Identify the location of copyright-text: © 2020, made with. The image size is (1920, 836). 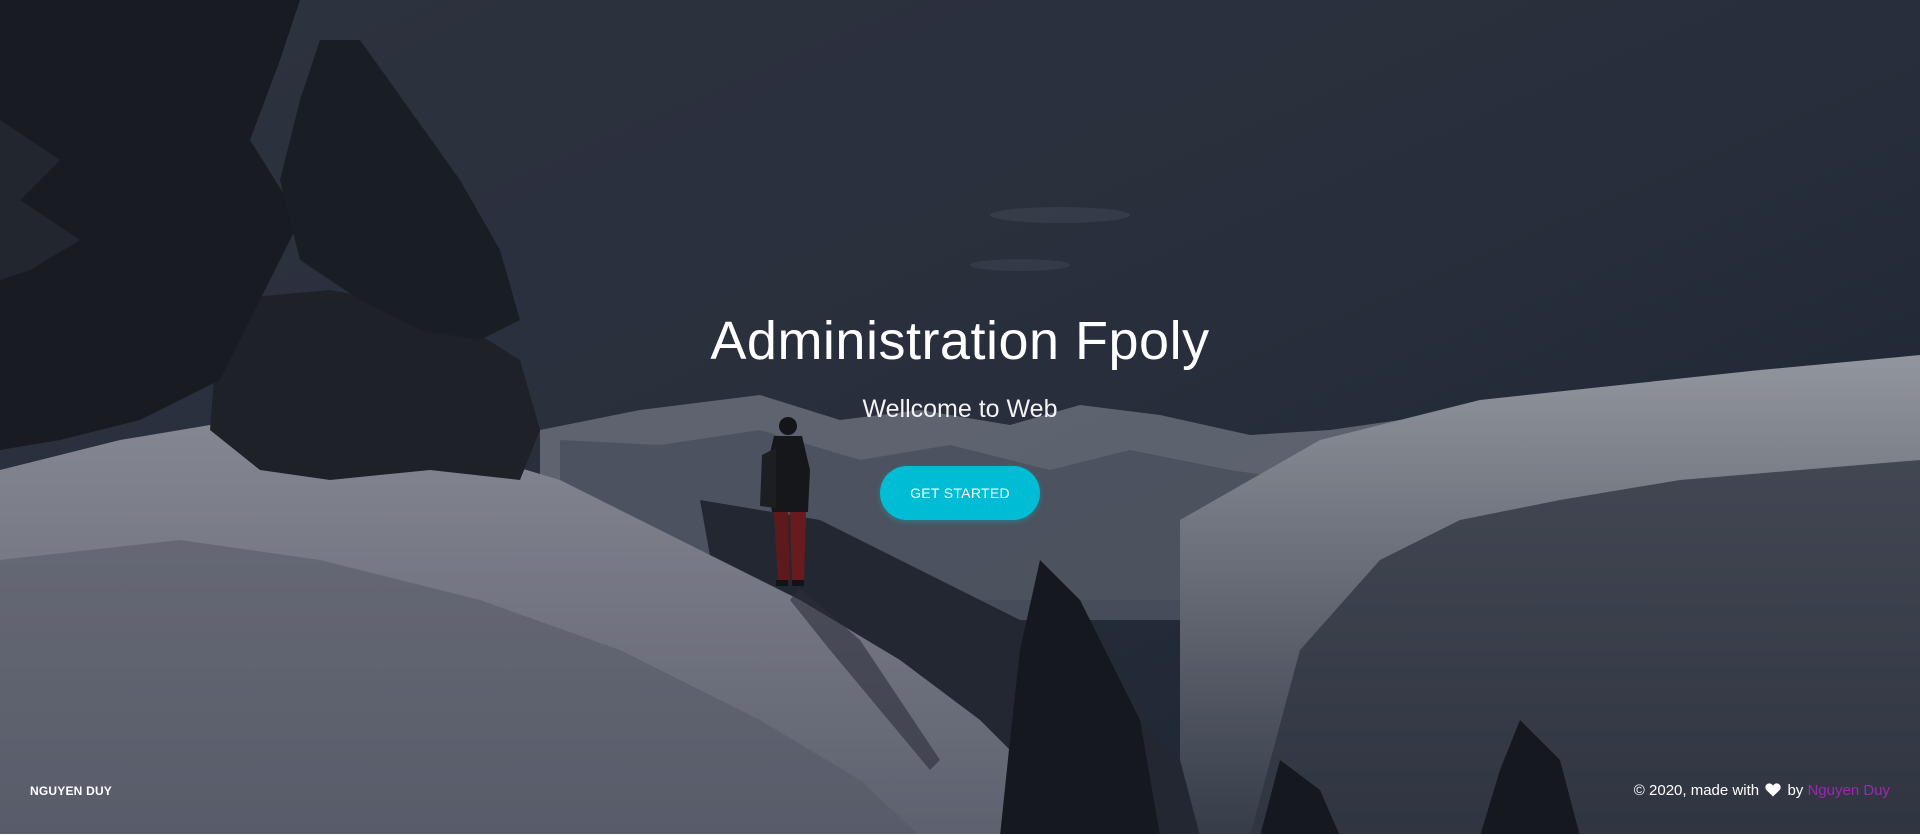
(1696, 790).